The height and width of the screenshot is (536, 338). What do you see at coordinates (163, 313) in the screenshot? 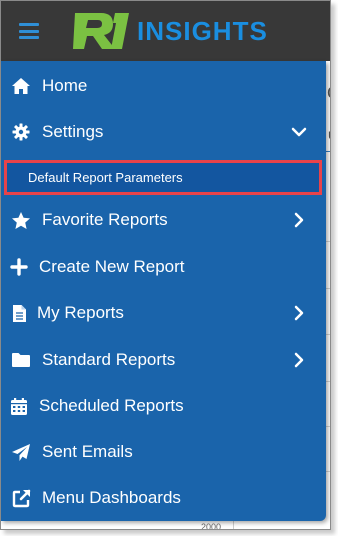
I see `menu-item-my-reports: My Reports` at bounding box center [163, 313].